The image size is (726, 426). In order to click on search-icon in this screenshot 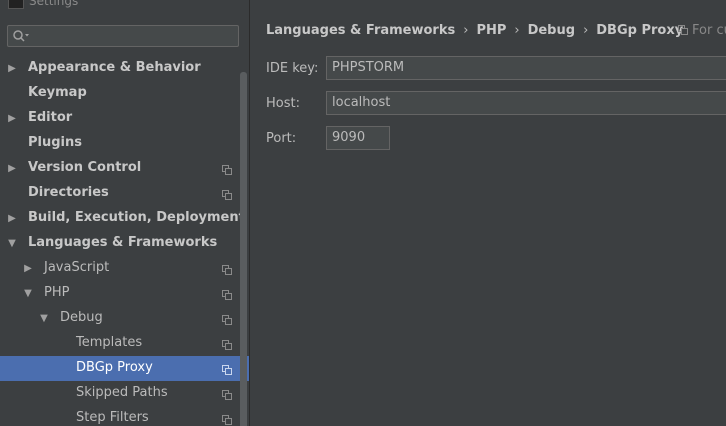, I will do `click(21, 36)`.